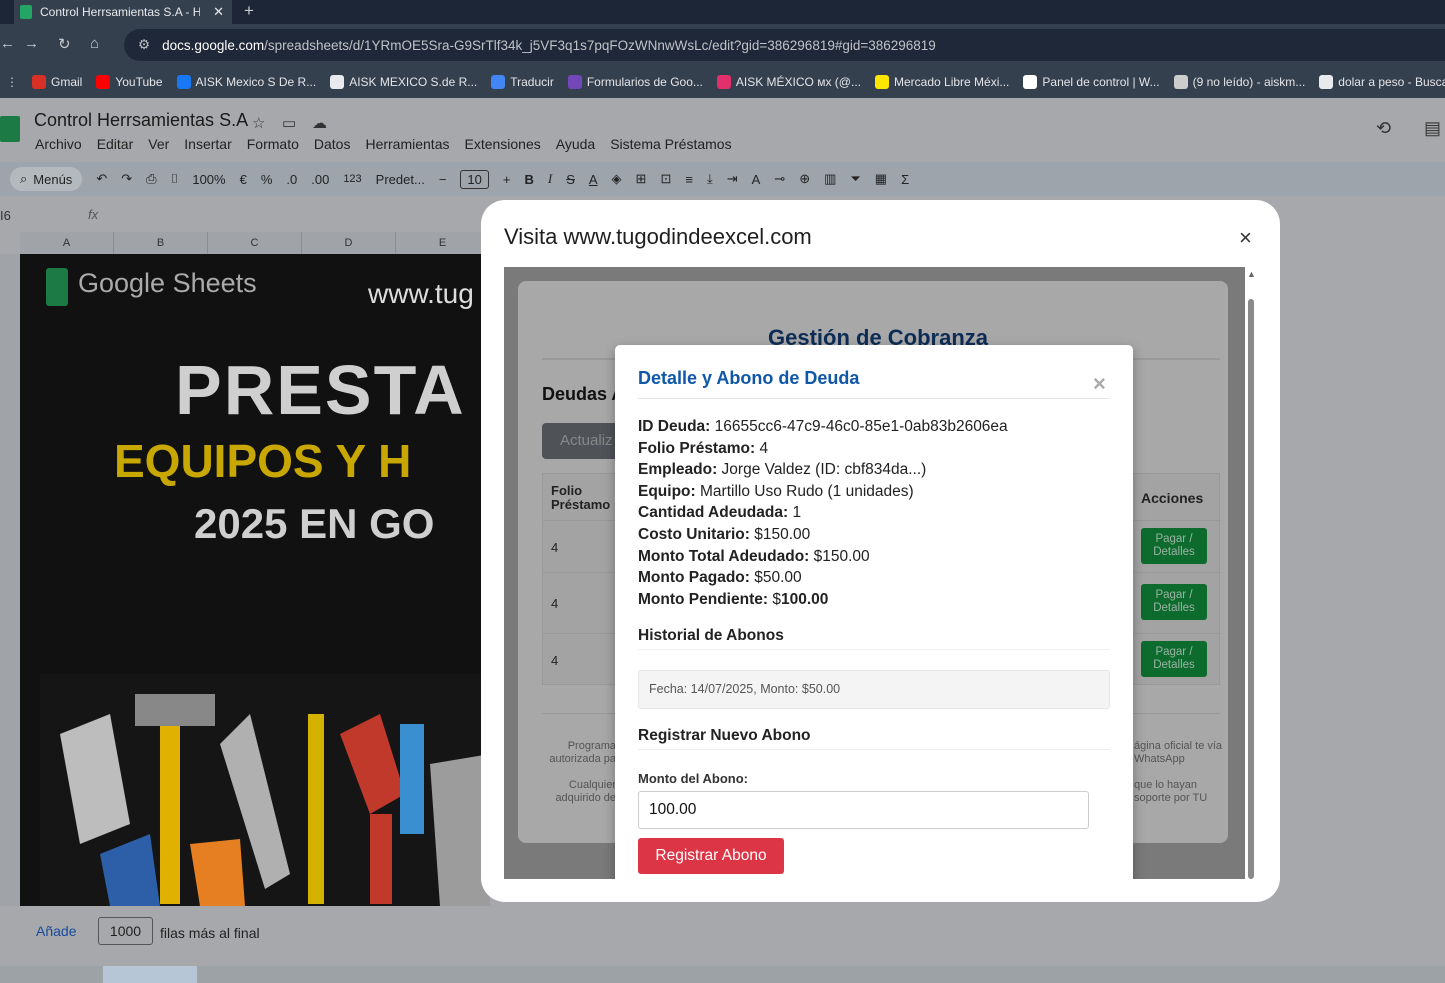 The width and height of the screenshot is (1445, 983). What do you see at coordinates (670, 144) in the screenshot?
I see `menu-item: Sistema Préstamos` at bounding box center [670, 144].